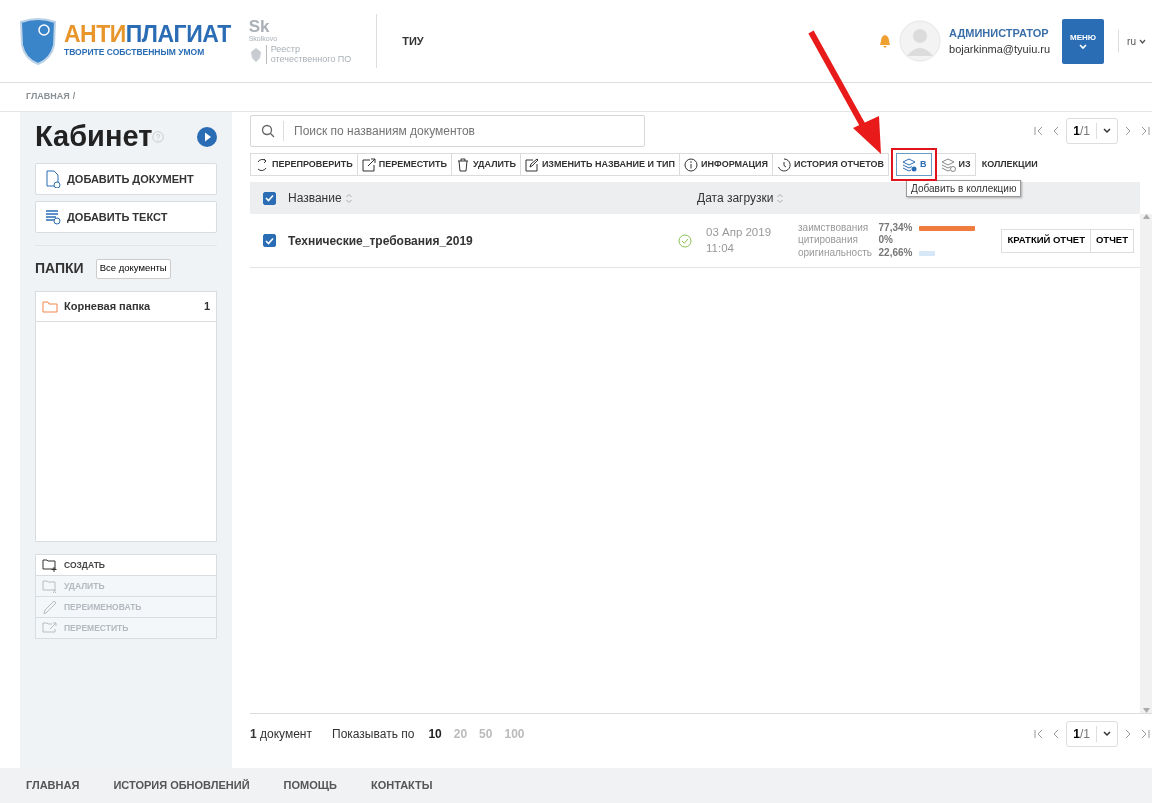 This screenshot has width=1152, height=803. What do you see at coordinates (1132, 41) in the screenshot?
I see `language-selector: ru` at bounding box center [1132, 41].